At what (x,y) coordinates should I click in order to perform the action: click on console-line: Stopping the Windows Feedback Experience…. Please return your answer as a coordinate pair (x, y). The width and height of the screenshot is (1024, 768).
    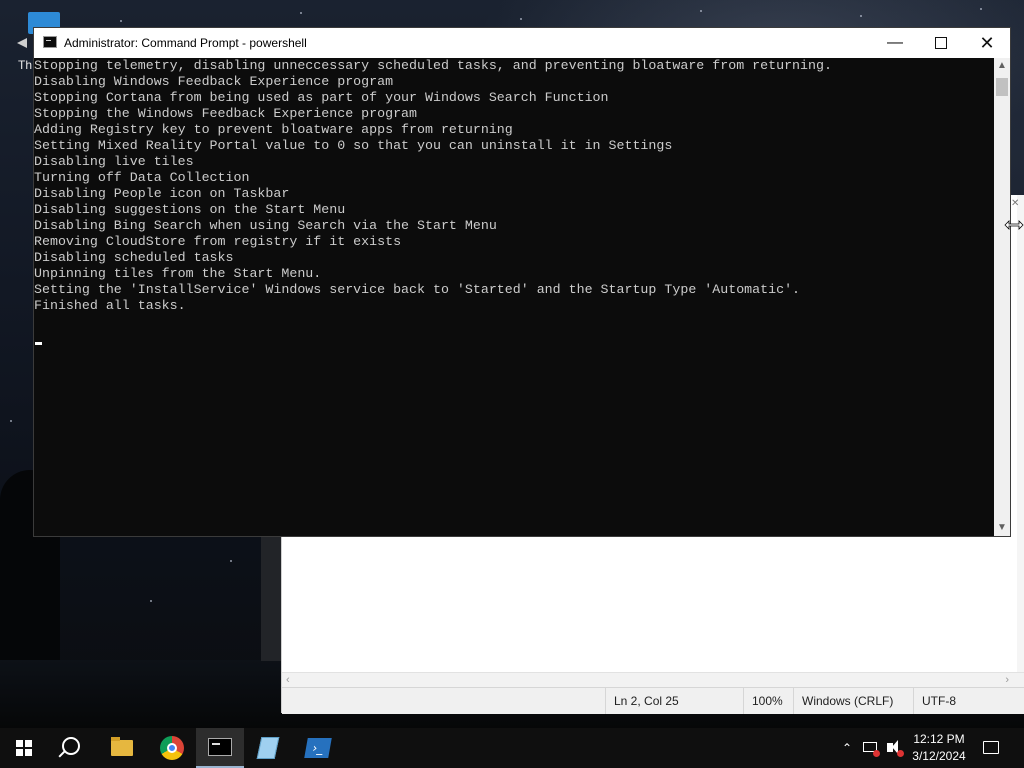
    Looking at the image, I should click on (226, 113).